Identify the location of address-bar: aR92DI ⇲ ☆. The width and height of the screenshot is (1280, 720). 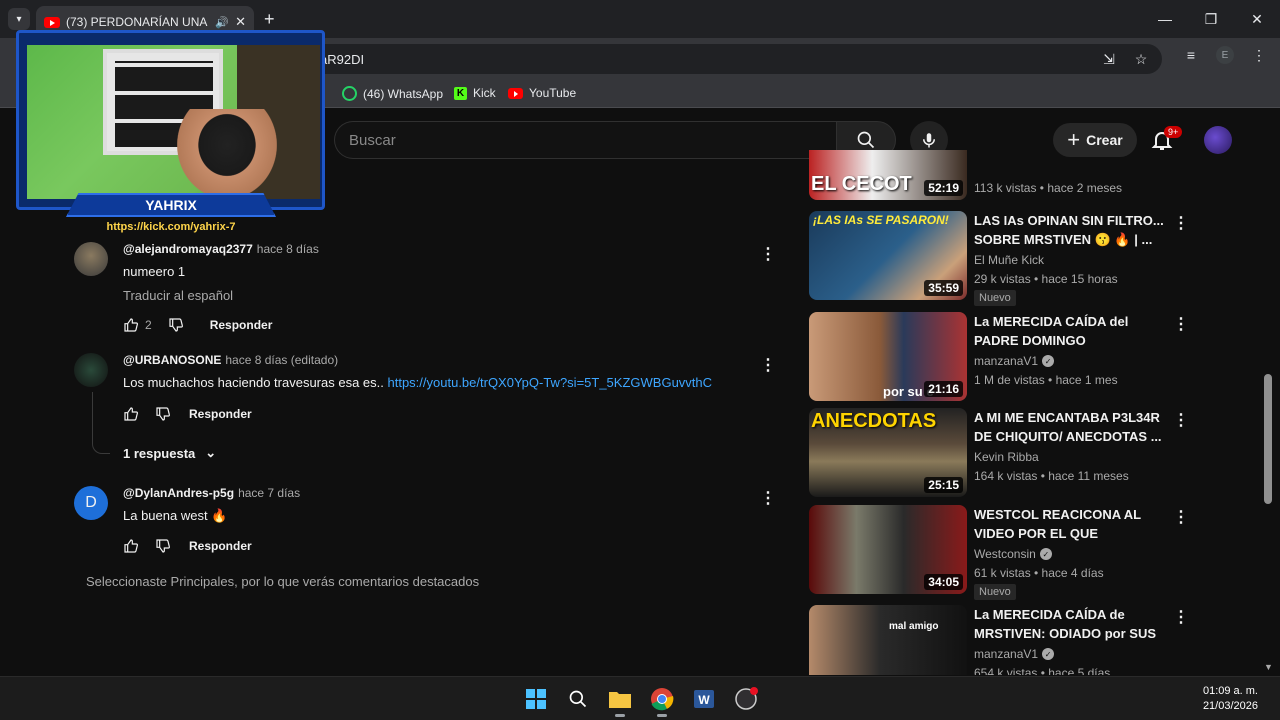
(731, 59).